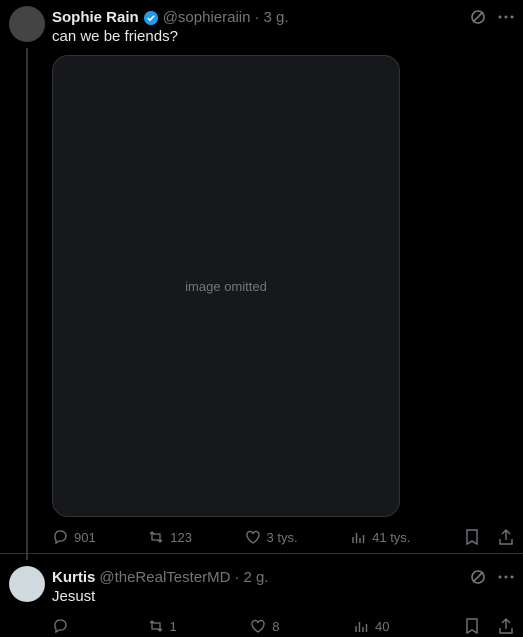 Image resolution: width=523 pixels, height=637 pixels. What do you see at coordinates (115, 36) in the screenshot?
I see `post-text: can we be friends?` at bounding box center [115, 36].